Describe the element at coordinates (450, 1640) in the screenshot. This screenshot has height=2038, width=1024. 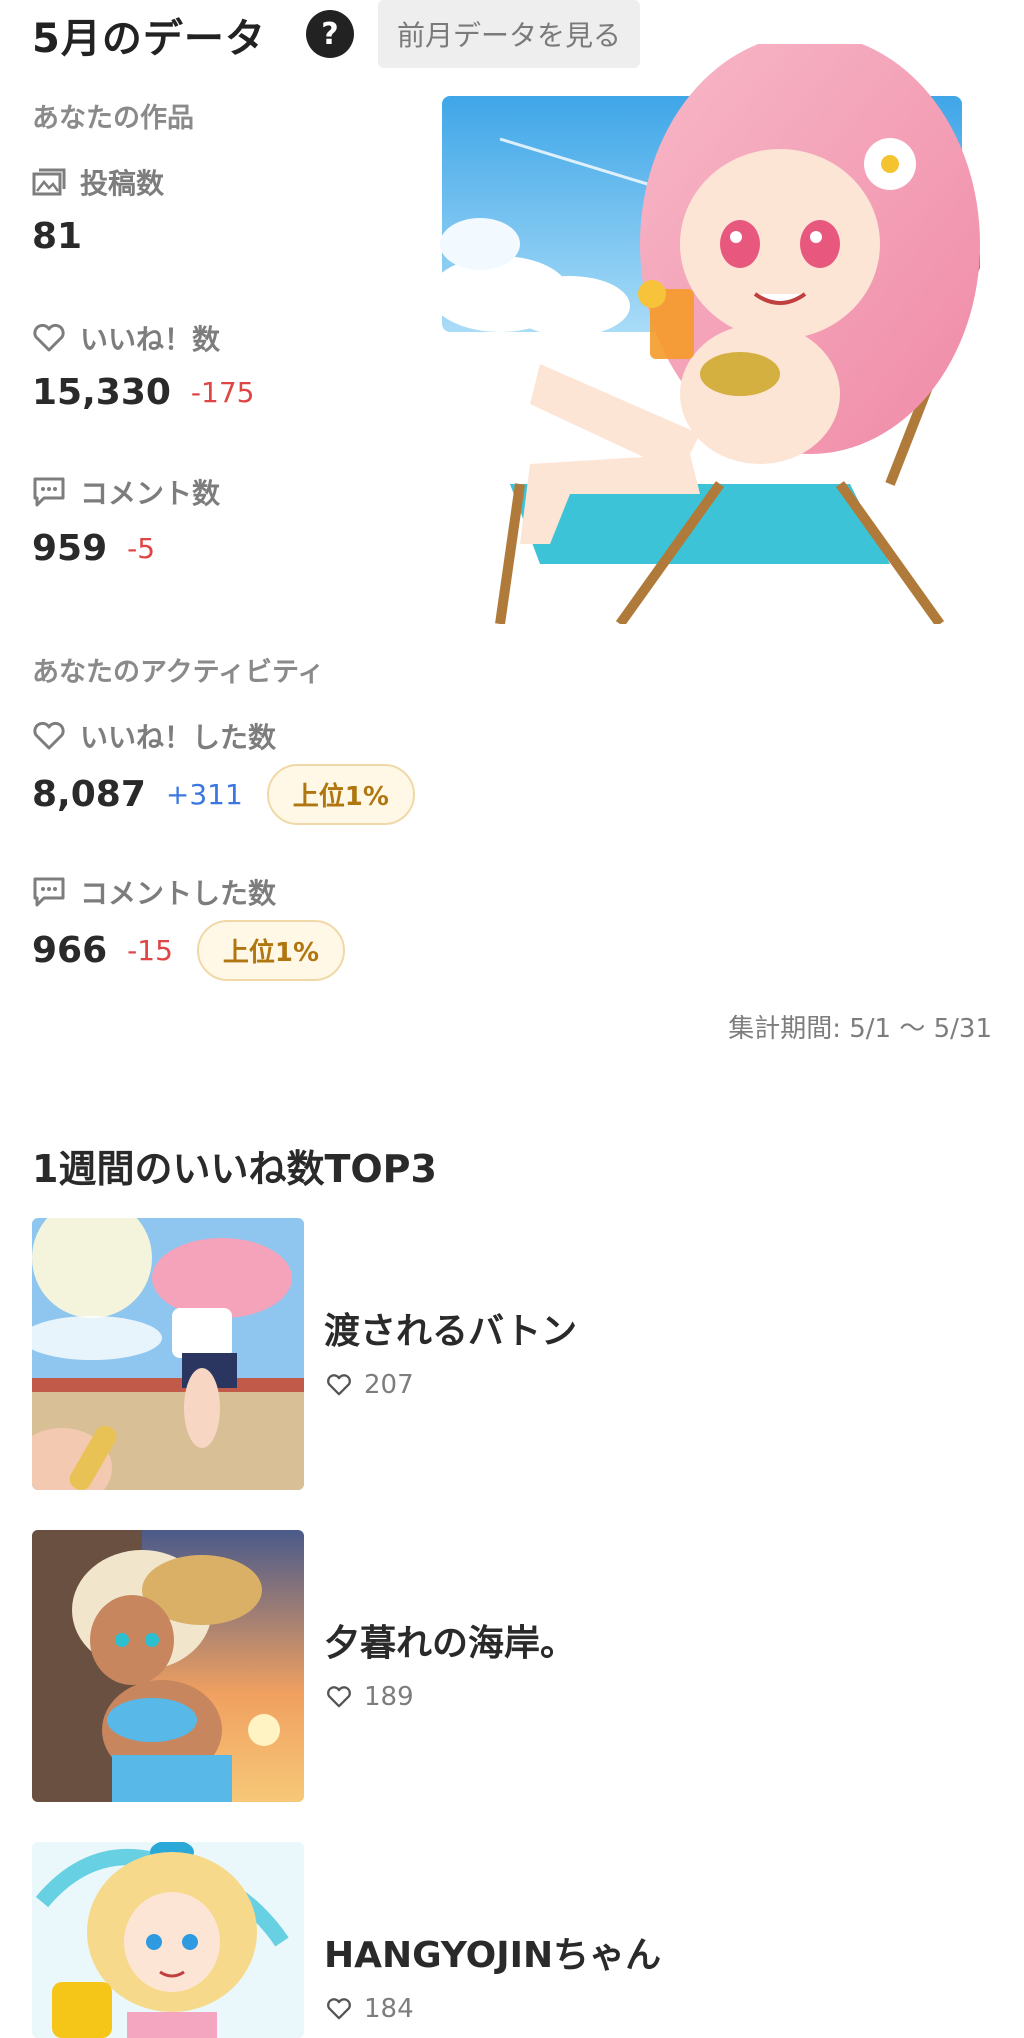
I see `artwork-title: 夕暮れの海岸。` at that location.